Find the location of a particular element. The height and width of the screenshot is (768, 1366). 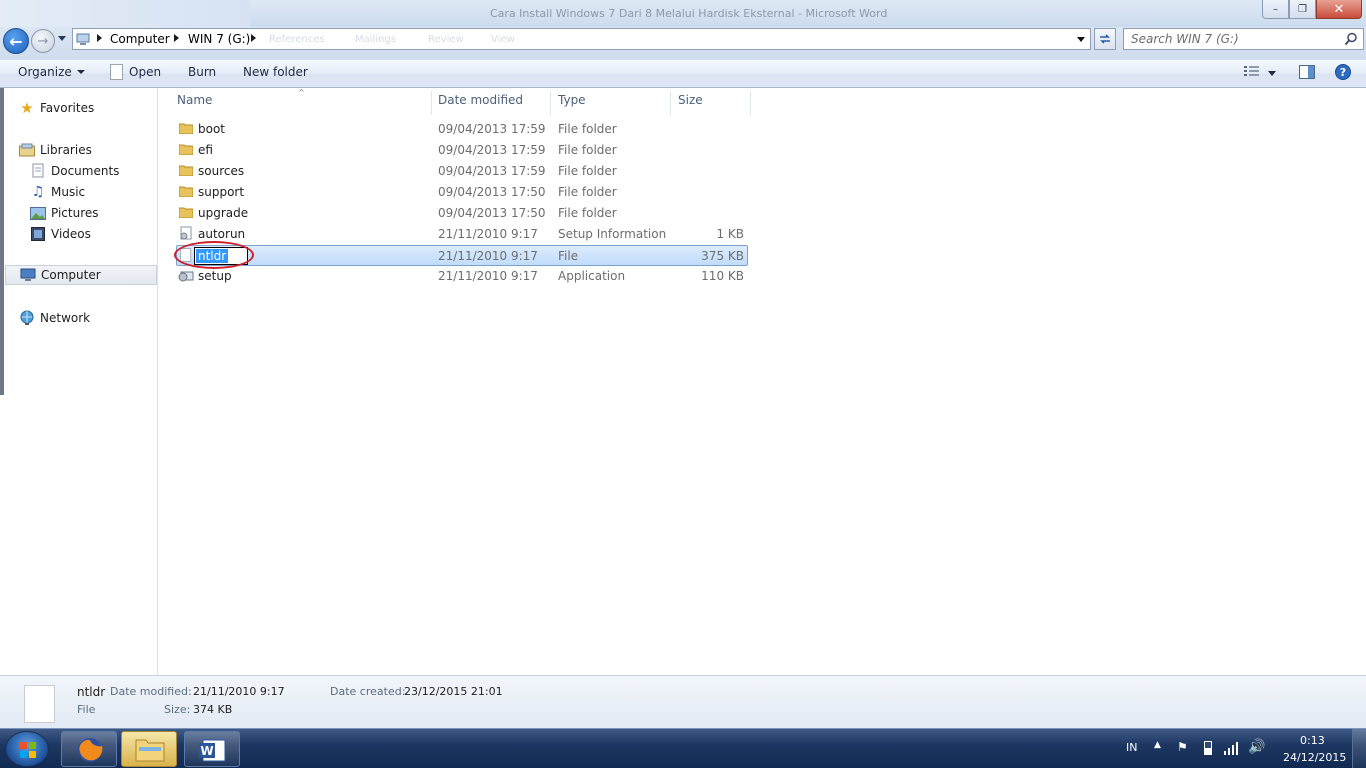

computer-icon is located at coordinates (28, 275).